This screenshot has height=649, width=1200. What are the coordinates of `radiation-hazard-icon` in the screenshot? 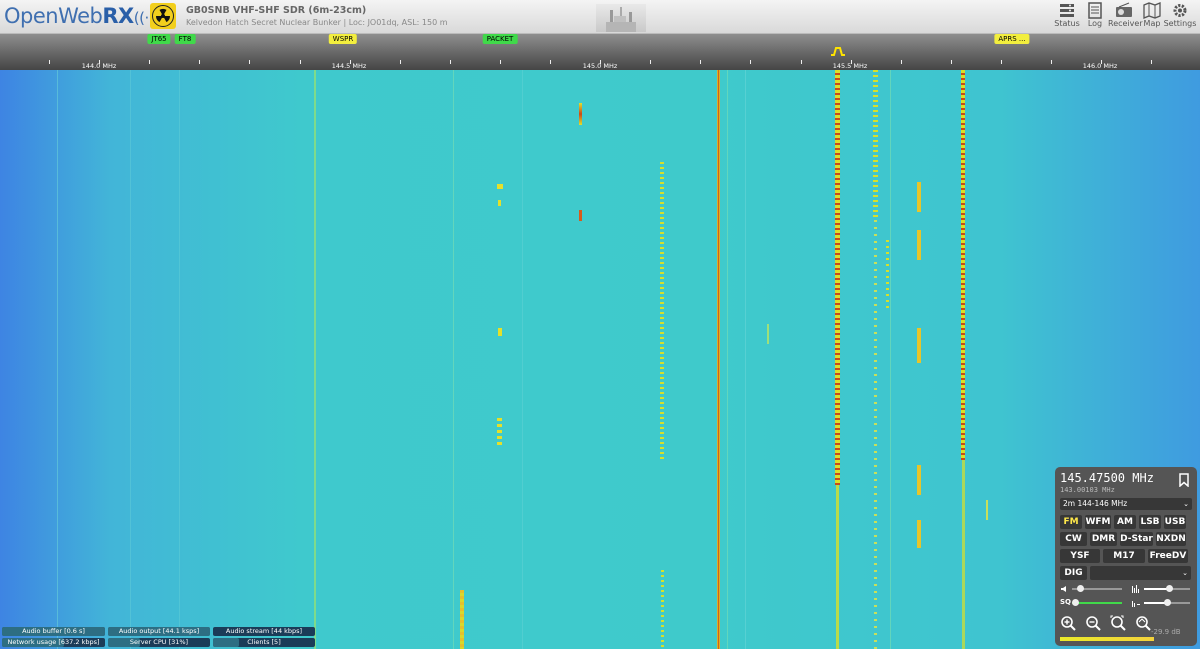 It's located at (163, 16).